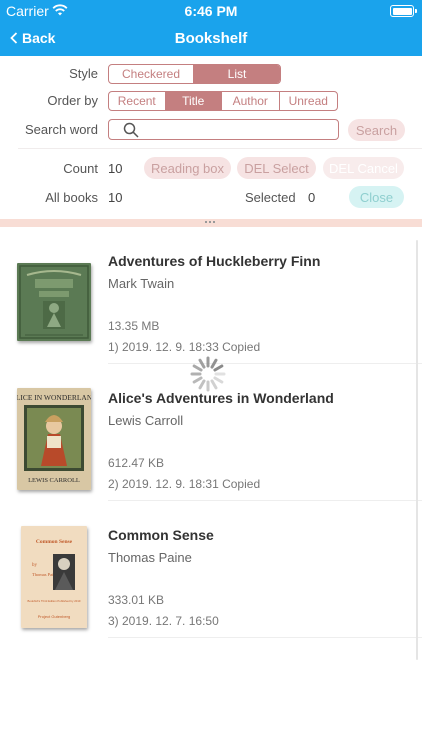 The height and width of the screenshot is (750, 422). What do you see at coordinates (54, 616) in the screenshot?
I see `cover-publisher-text: Project Gutenberg` at bounding box center [54, 616].